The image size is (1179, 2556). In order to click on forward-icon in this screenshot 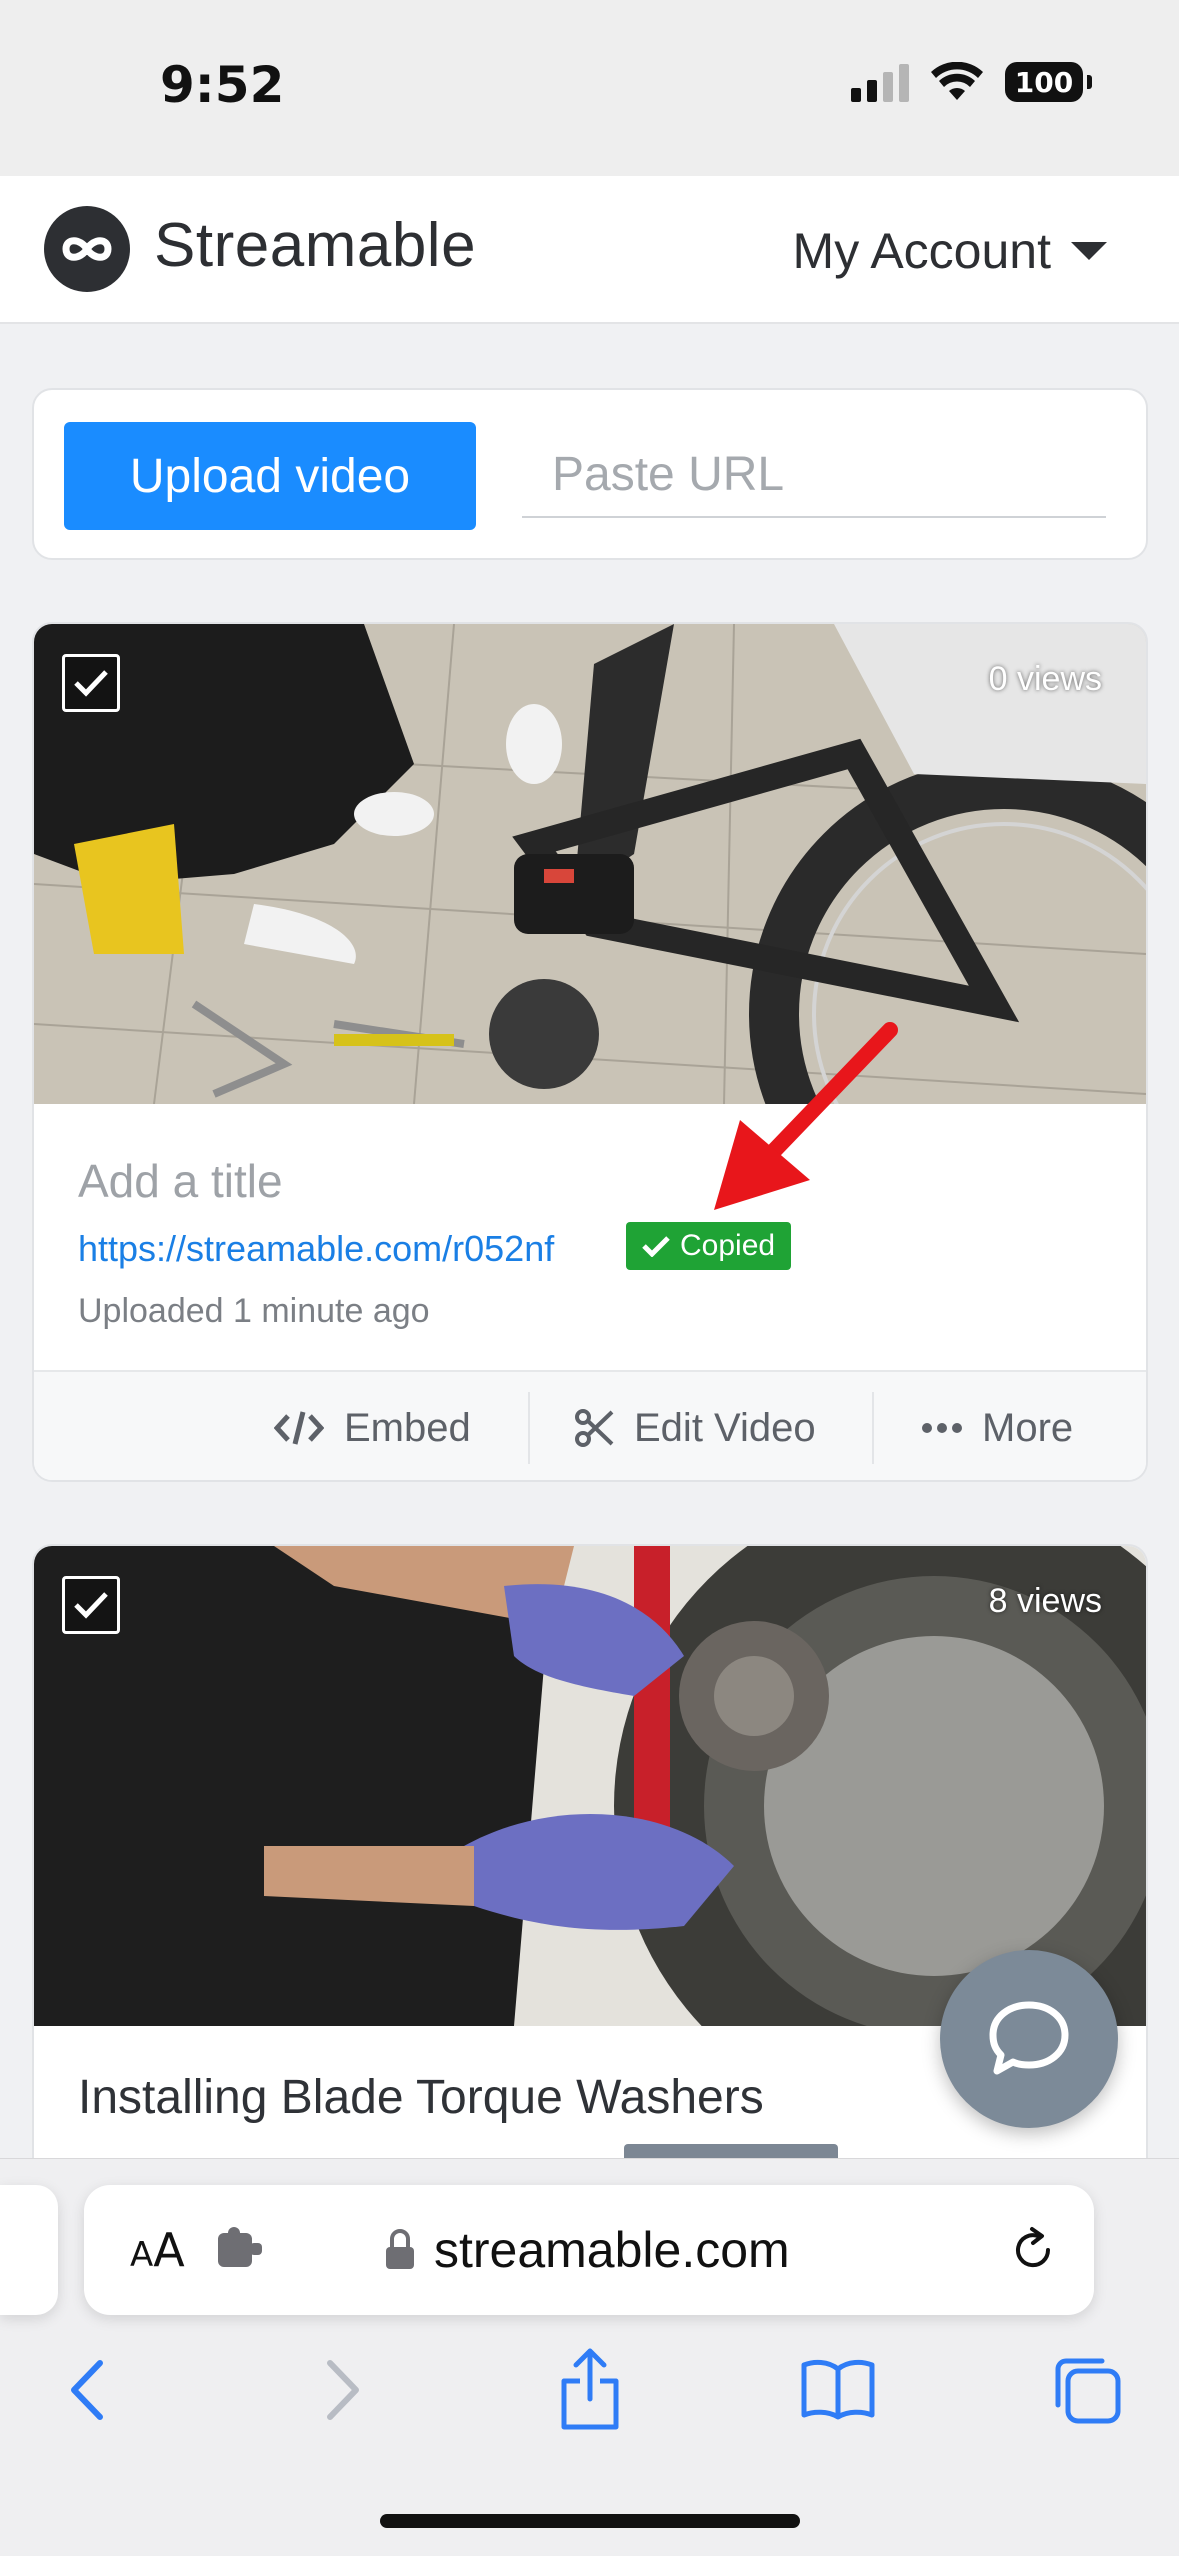, I will do `click(342, 2390)`.